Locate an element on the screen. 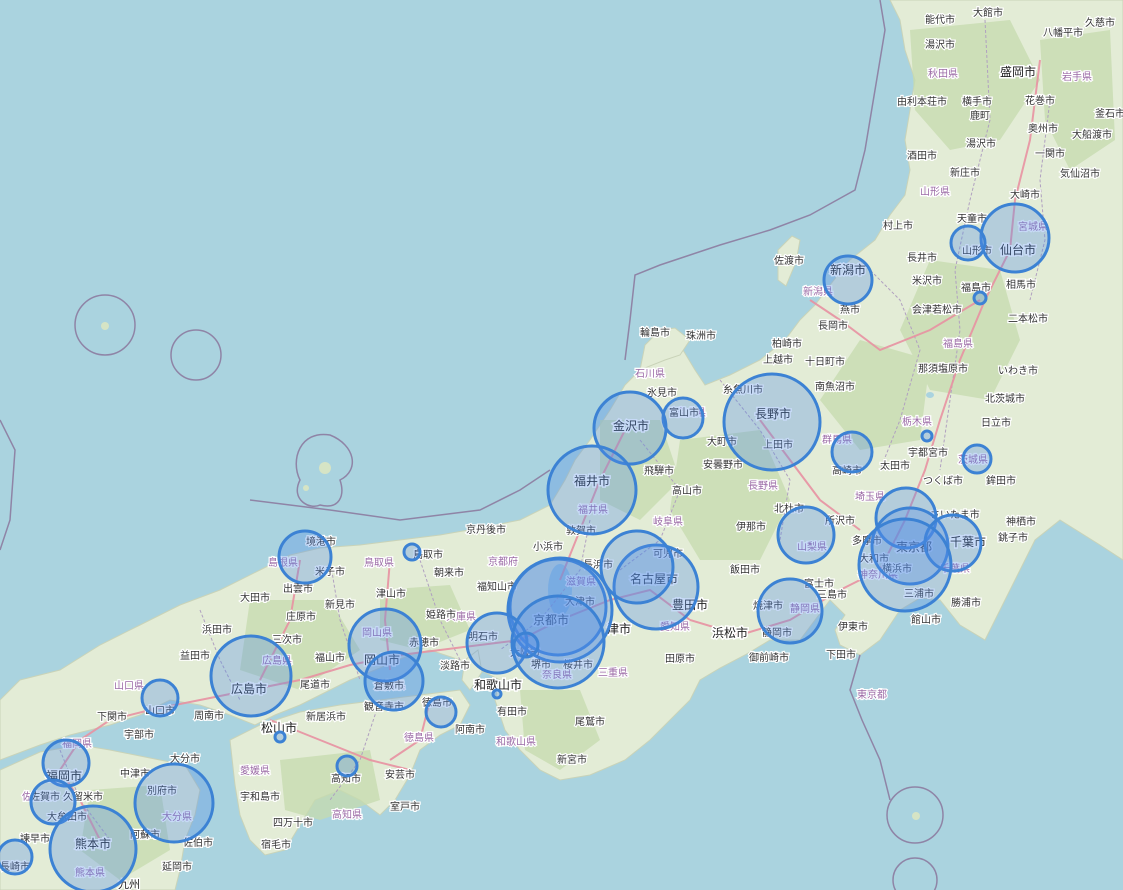  city-label: 朝来市 is located at coordinates (449, 572).